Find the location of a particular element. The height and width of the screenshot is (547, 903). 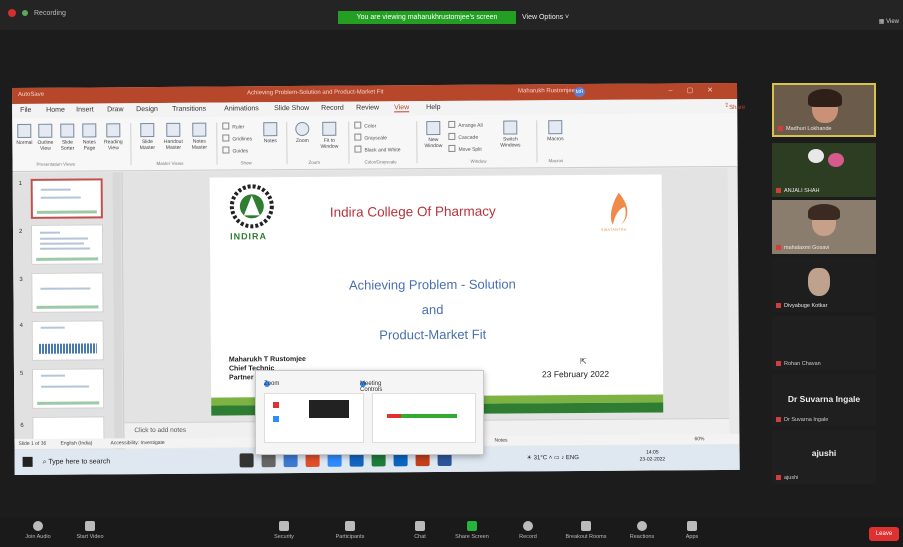

fit-to-window-button: Fit to Window is located at coordinates (329, 135).